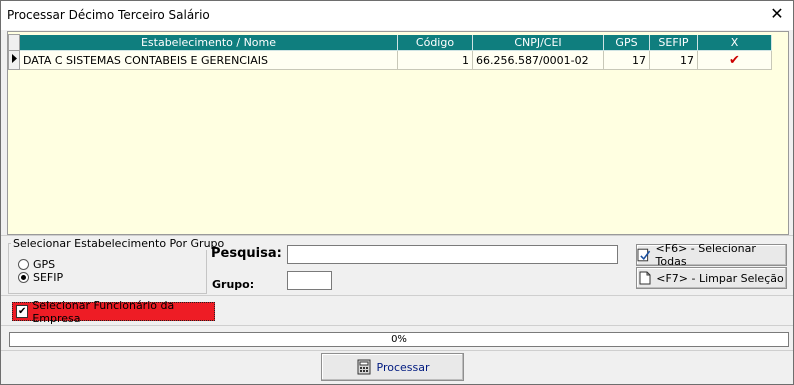  What do you see at coordinates (734, 60) in the screenshot?
I see `selected-check-icon: ✔` at bounding box center [734, 60].